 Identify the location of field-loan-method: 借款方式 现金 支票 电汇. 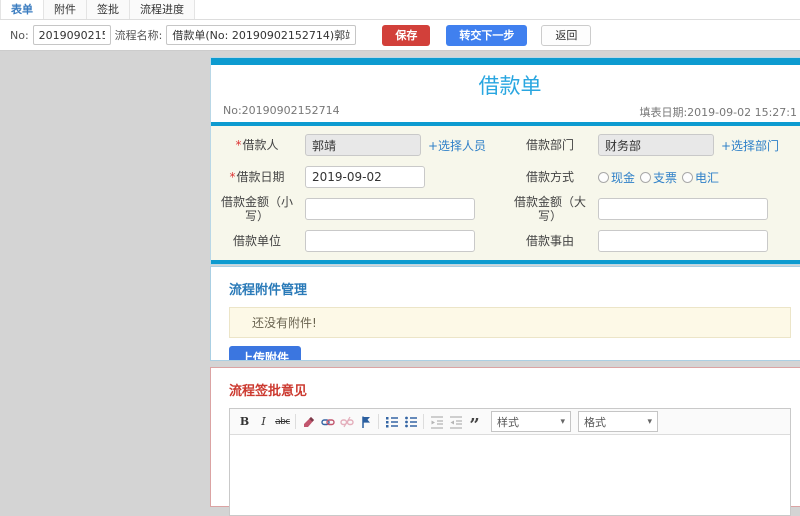
(655, 177).